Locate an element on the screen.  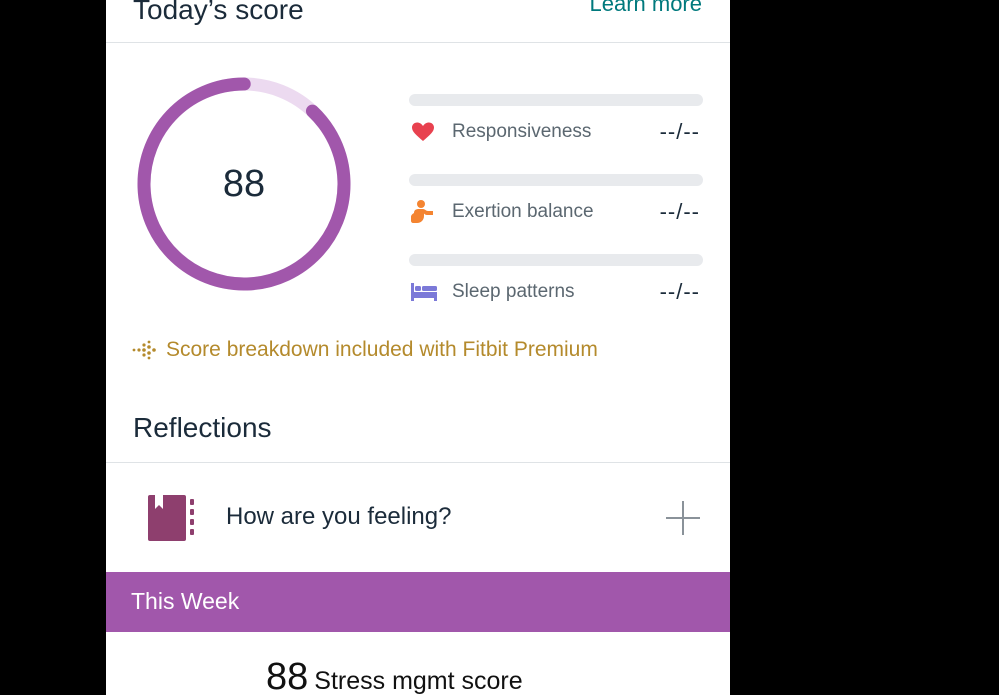
weekly-stress-score: 88 Stress mgmt score is located at coordinates (394, 675).